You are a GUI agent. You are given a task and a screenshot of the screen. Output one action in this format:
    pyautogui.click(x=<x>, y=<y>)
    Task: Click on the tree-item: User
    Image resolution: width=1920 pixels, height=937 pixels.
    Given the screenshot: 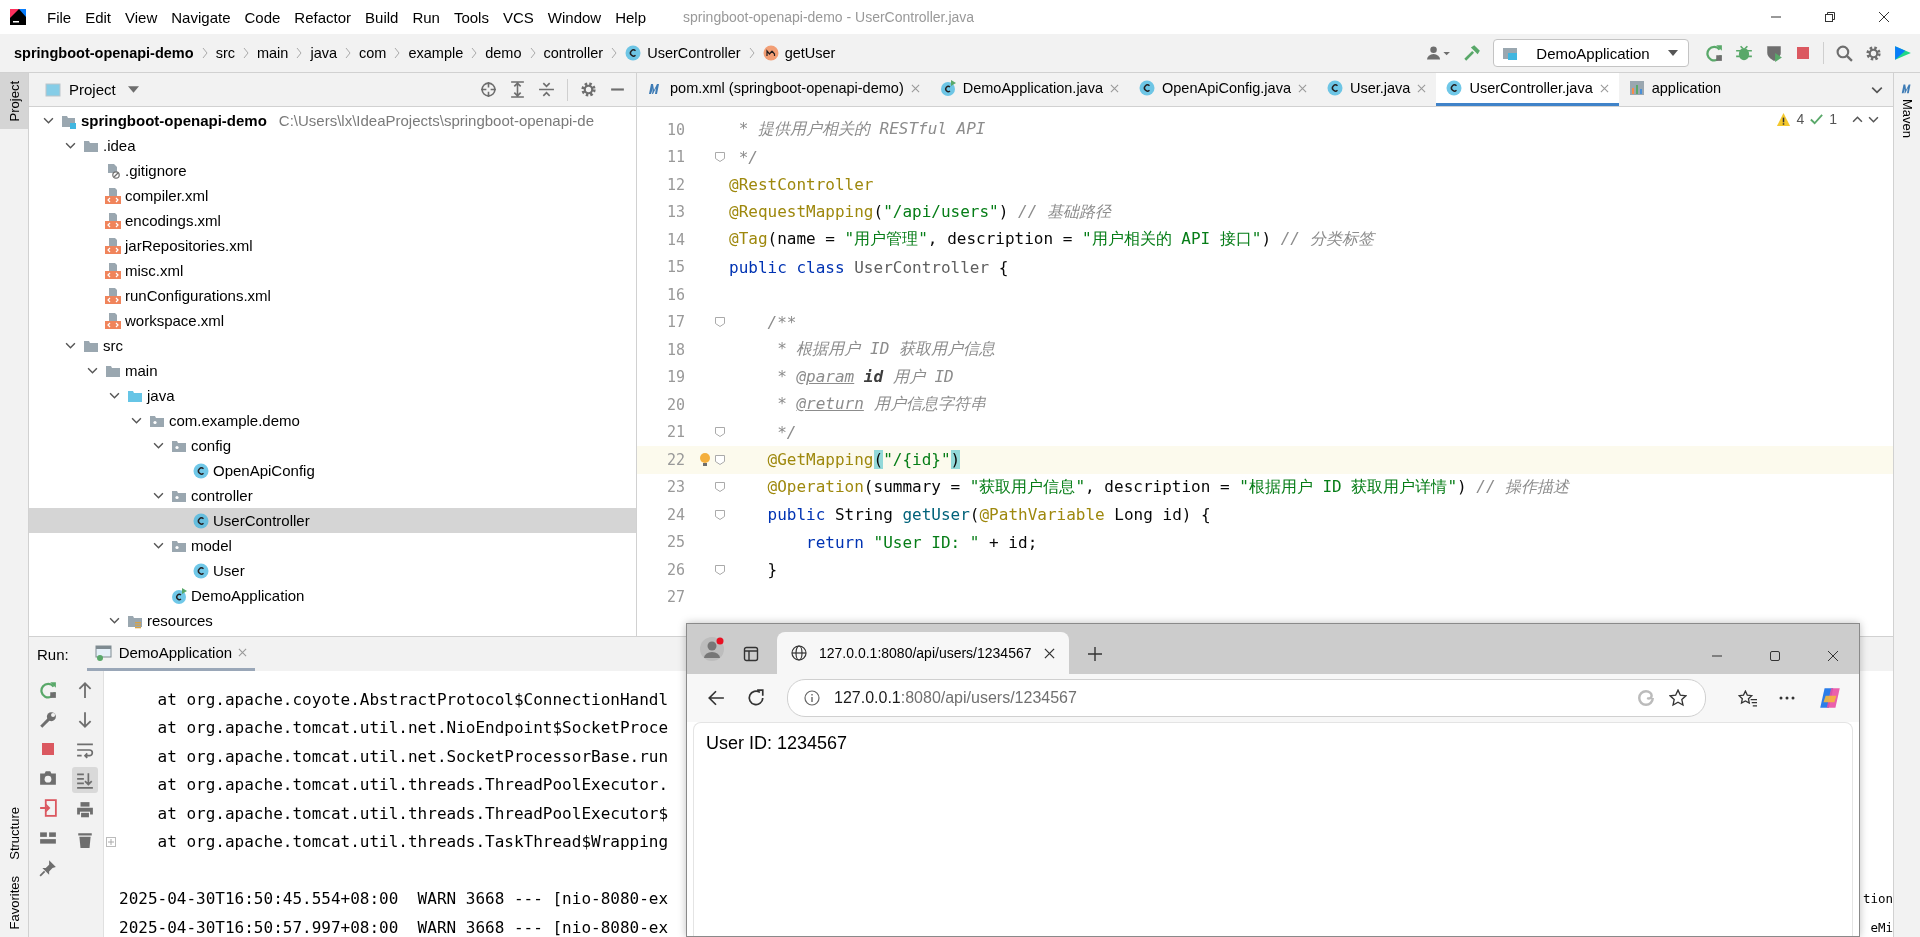 What is the action you would take?
    pyautogui.click(x=332, y=570)
    